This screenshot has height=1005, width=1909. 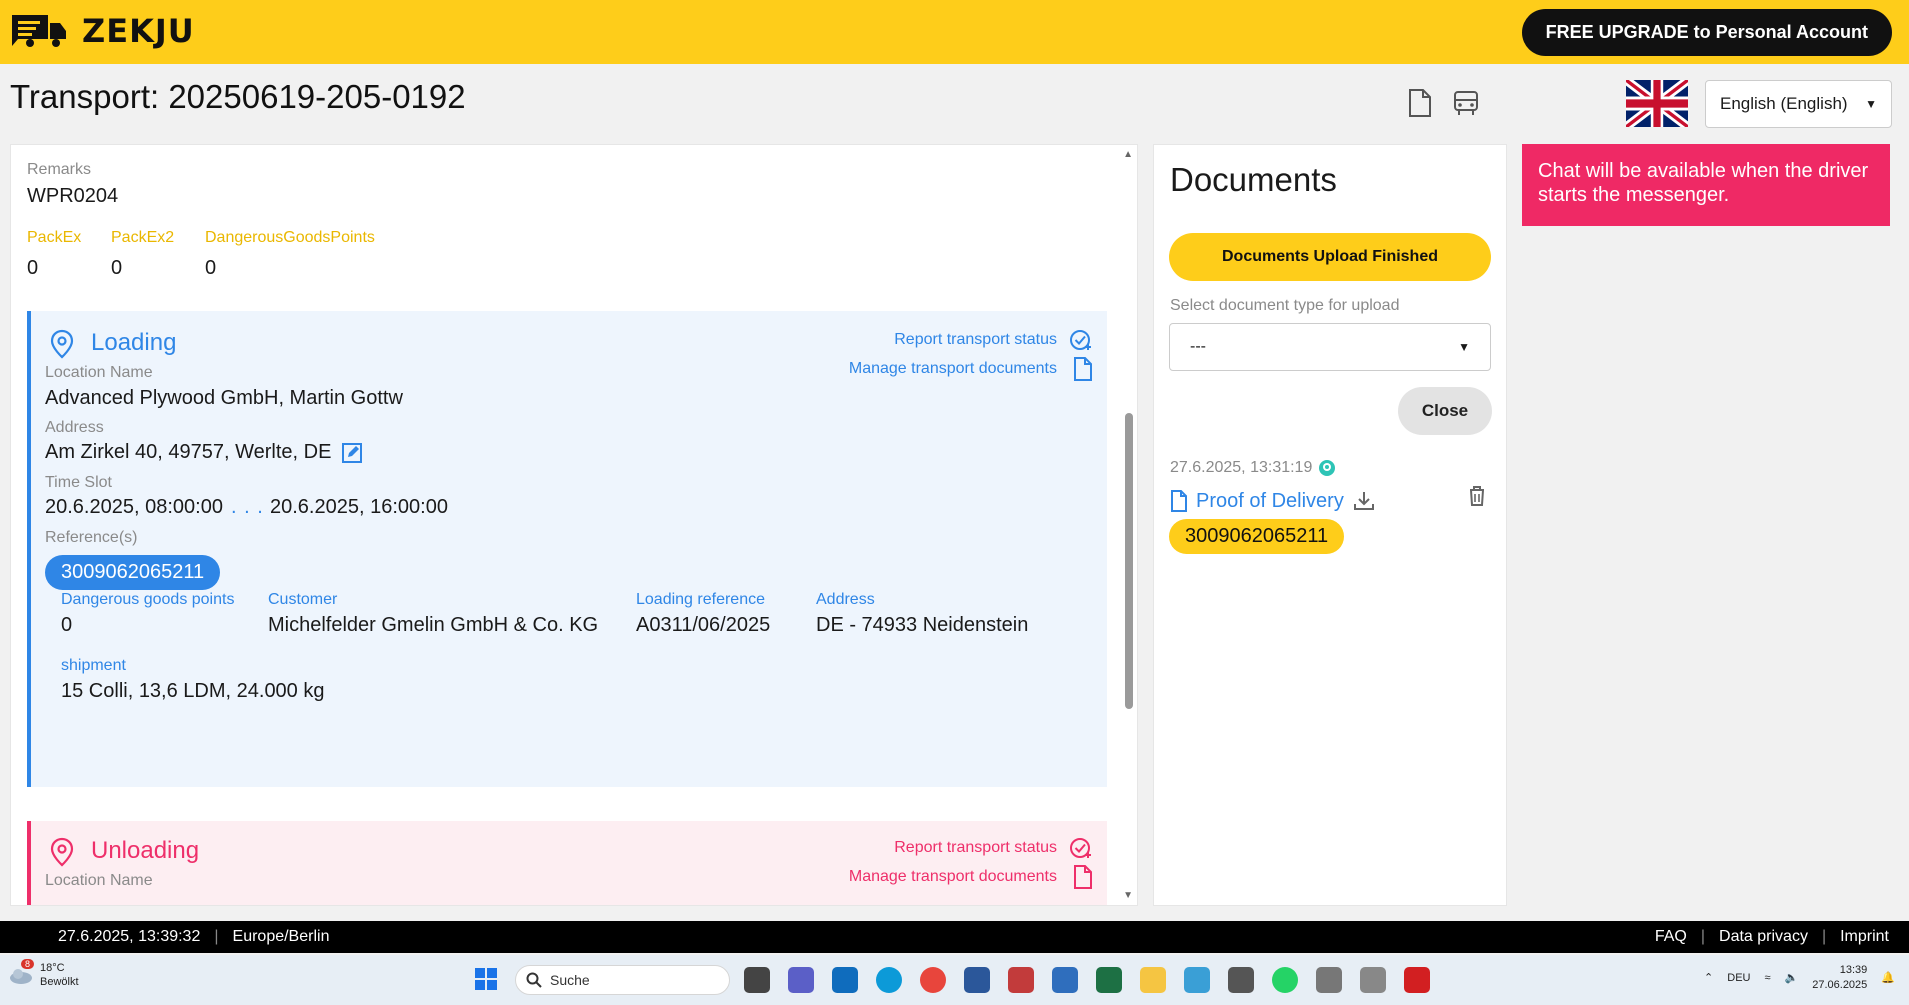 What do you see at coordinates (1763, 937) in the screenshot?
I see `data-privacy-link: Data privacy` at bounding box center [1763, 937].